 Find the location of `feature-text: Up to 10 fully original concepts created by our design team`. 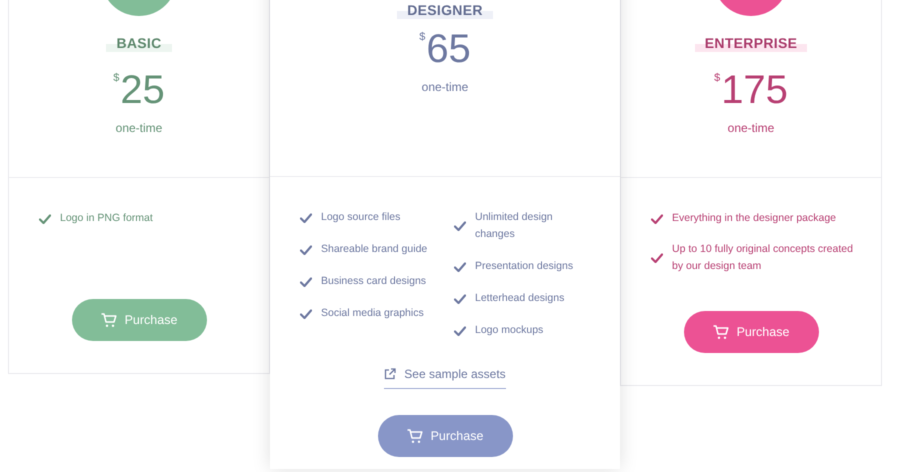

feature-text: Up to 10 fully original concepts created by our design team is located at coordinates (763, 258).